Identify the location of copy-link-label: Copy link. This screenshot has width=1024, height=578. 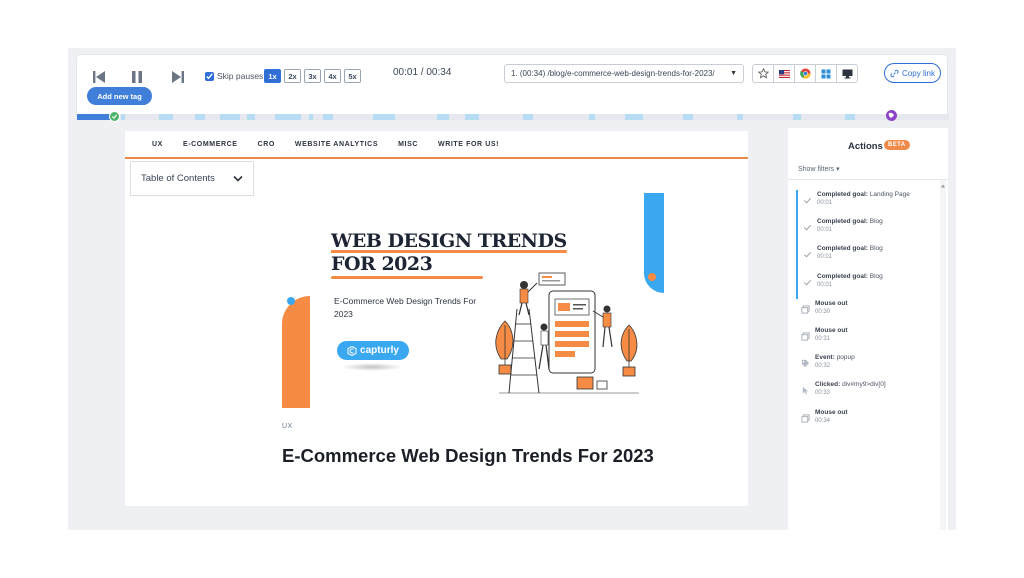
(918, 73).